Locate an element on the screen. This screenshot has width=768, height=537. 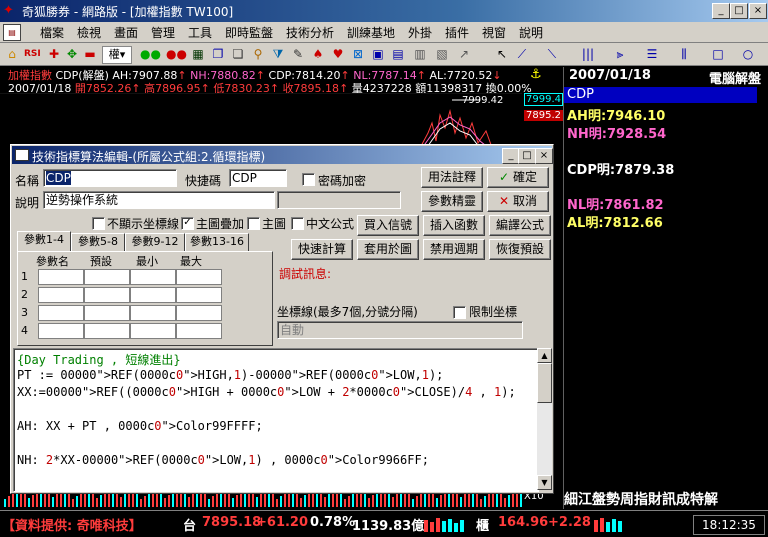
copy-icon: ❏ is located at coordinates (238, 54).